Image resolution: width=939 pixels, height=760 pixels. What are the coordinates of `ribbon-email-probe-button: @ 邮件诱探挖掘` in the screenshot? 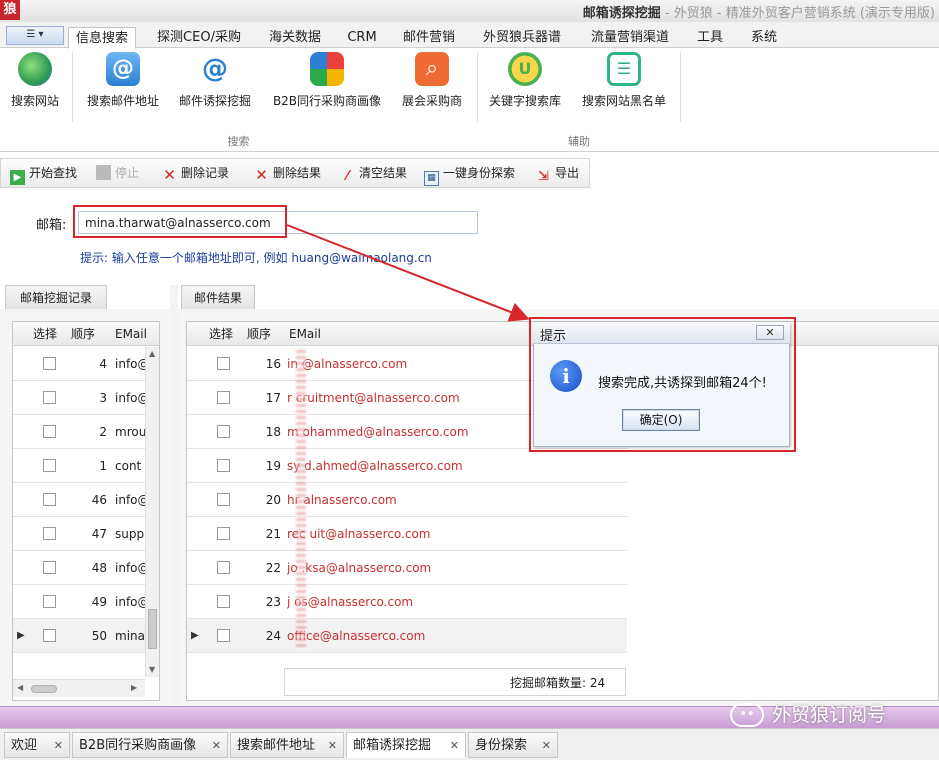 It's located at (215, 83).